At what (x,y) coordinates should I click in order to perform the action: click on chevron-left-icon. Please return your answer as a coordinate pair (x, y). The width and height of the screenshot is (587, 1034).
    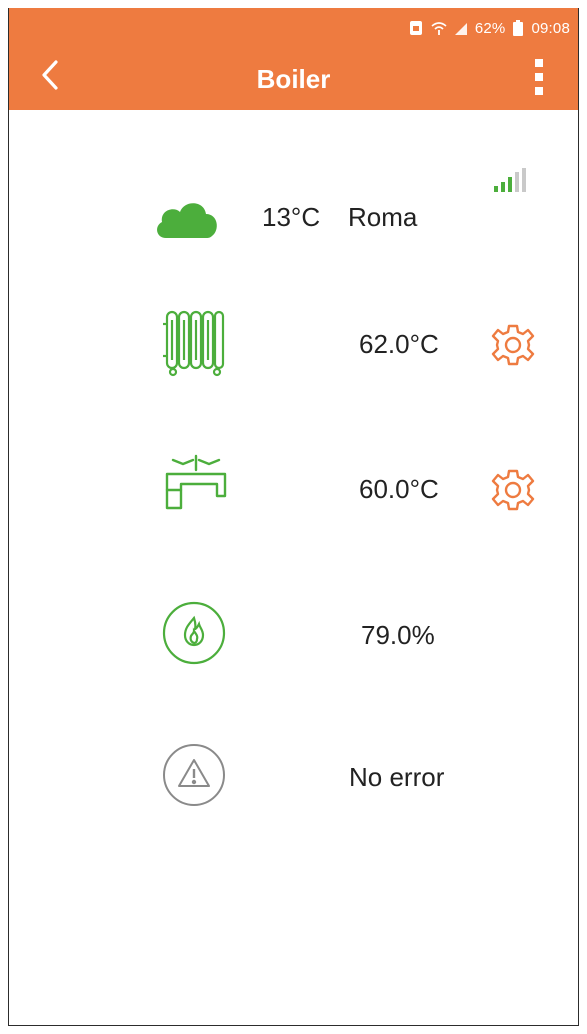
    Looking at the image, I should click on (50, 77).